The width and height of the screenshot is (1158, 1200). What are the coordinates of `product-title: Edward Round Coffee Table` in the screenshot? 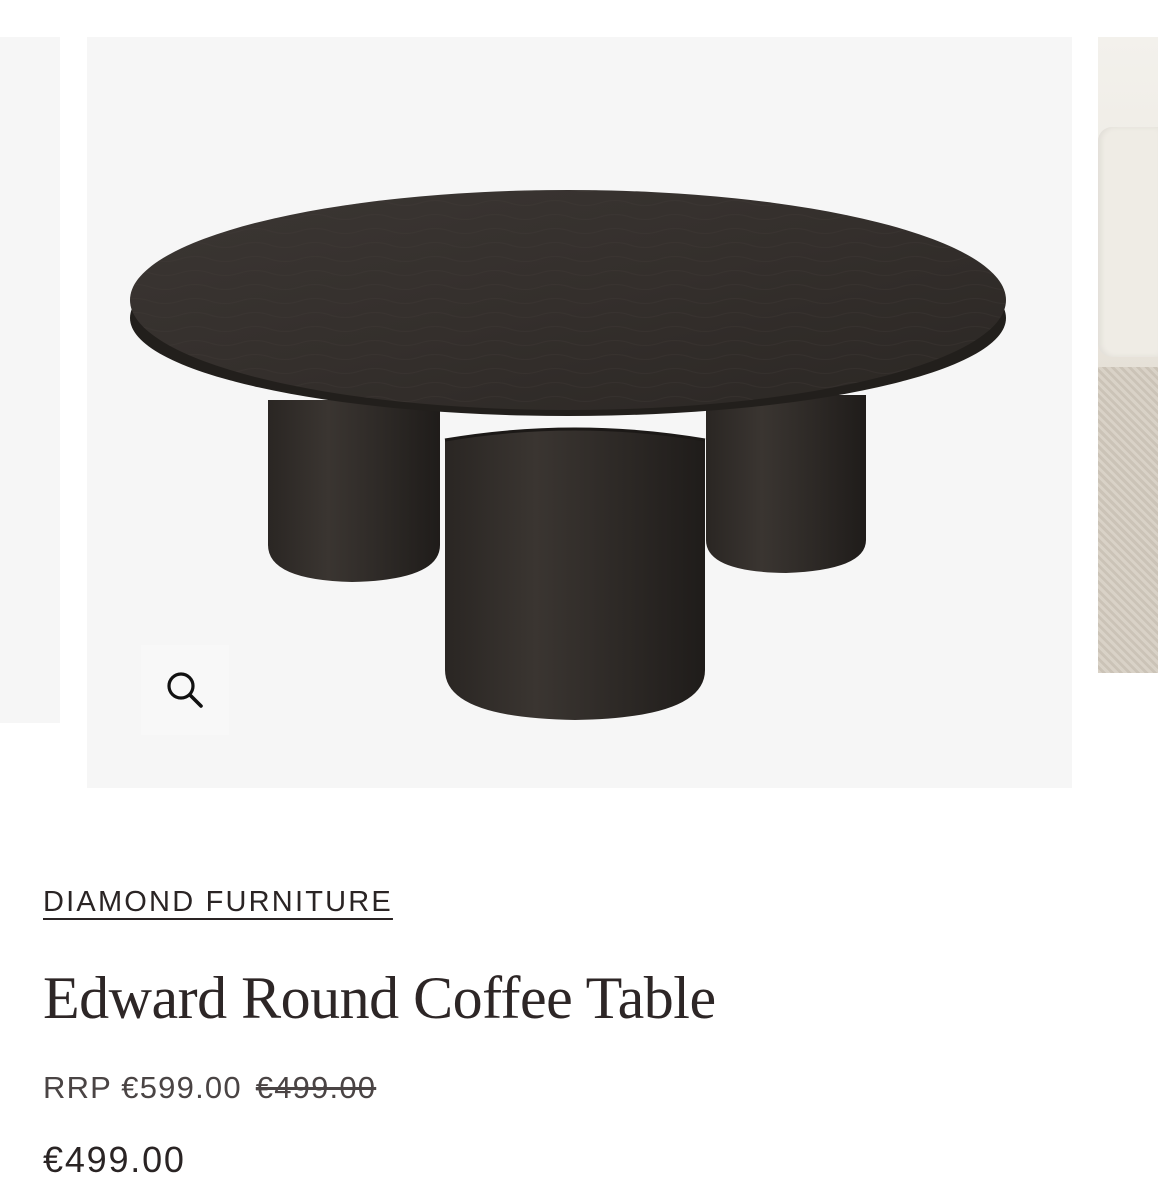 It's located at (379, 998).